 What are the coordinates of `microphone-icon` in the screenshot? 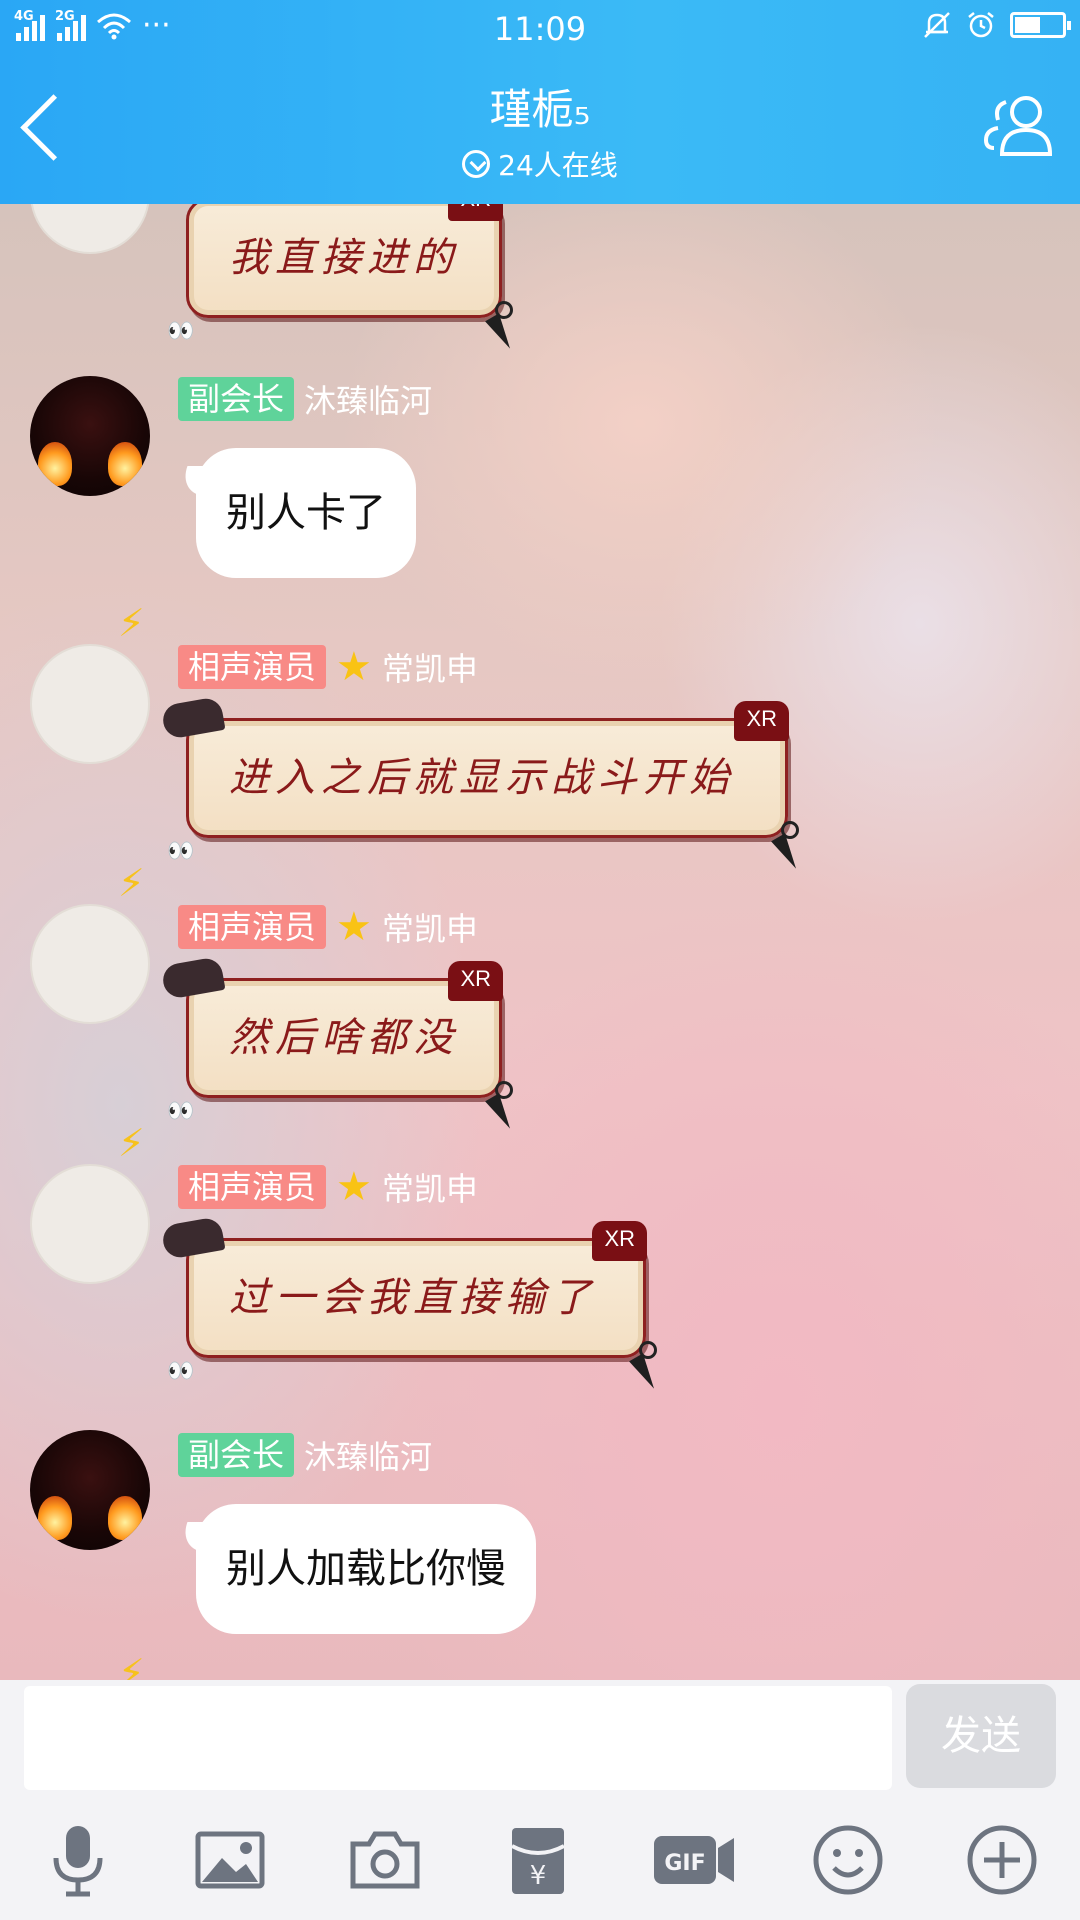 It's located at (78, 1860).